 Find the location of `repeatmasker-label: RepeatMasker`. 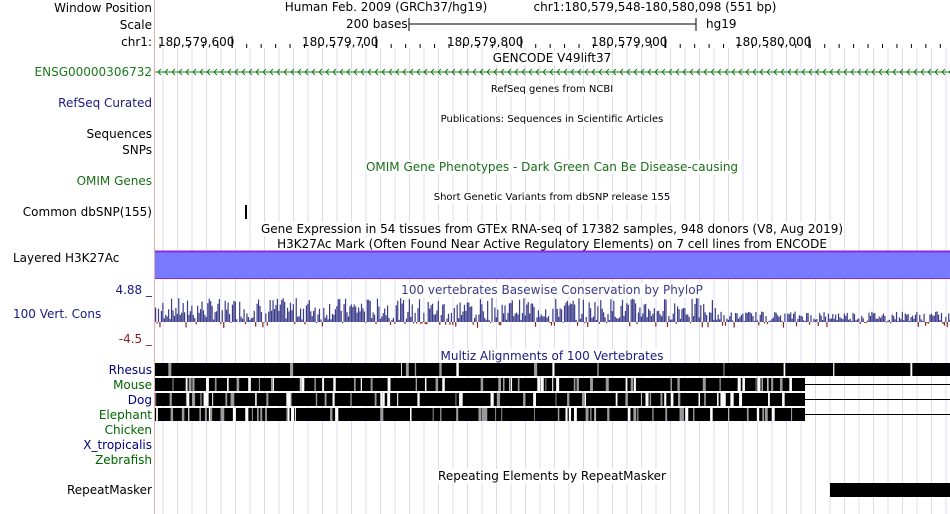

repeatmasker-label: RepeatMasker is located at coordinates (109, 490).